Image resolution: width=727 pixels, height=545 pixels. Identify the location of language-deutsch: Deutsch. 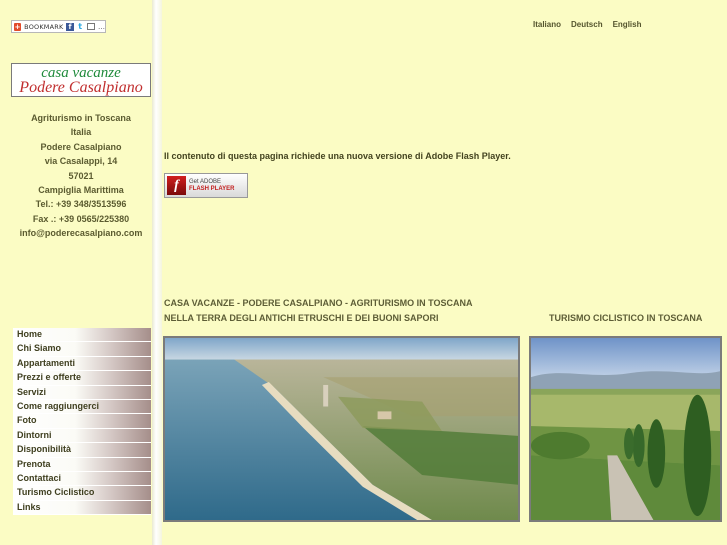
(587, 24).